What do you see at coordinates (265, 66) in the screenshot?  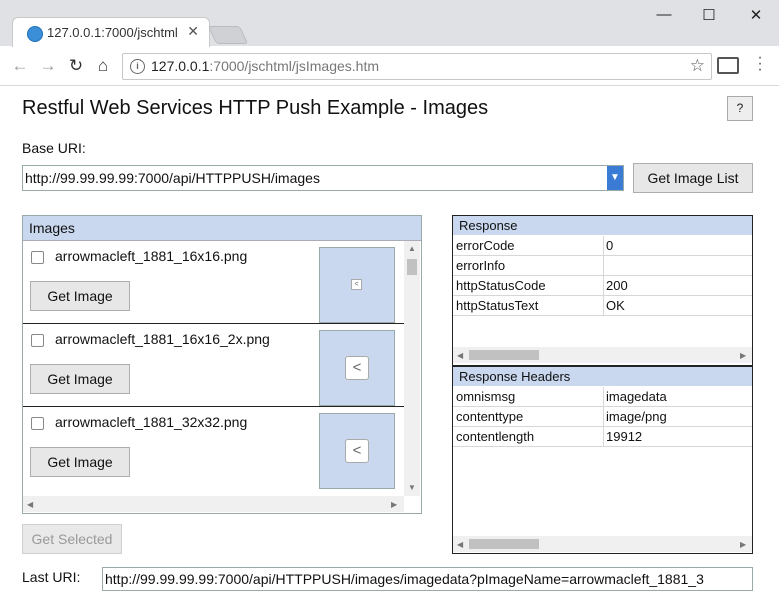 I see `address-url: 127.0.0.1:7000/jschtml/jsImages.htm` at bounding box center [265, 66].